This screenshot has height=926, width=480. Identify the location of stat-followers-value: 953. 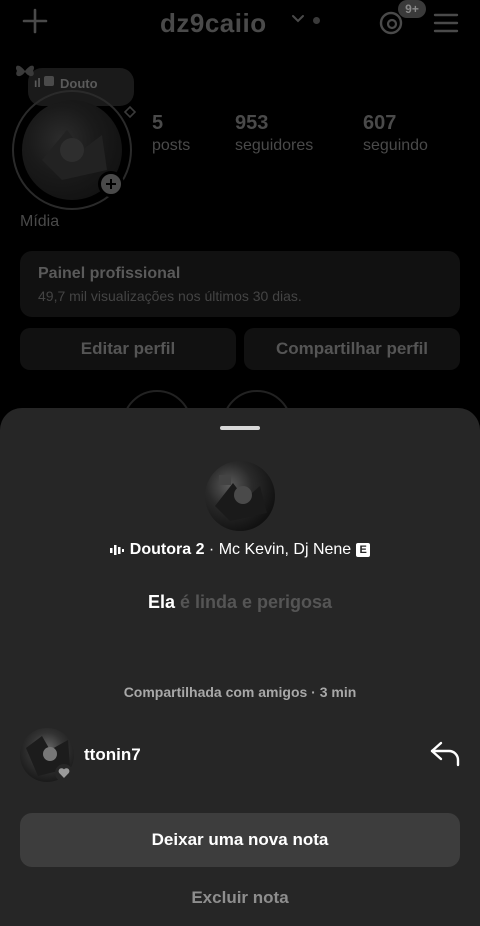
(252, 123).